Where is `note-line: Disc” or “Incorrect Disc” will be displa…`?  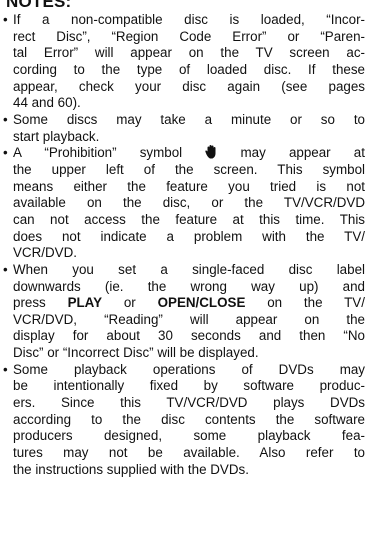 note-line: Disc” or “Incorrect Disc” will be displa… is located at coordinates (136, 353).